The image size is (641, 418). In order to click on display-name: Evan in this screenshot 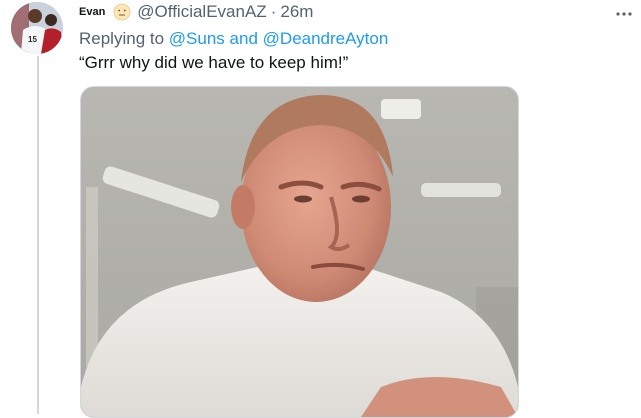, I will do `click(92, 12)`.